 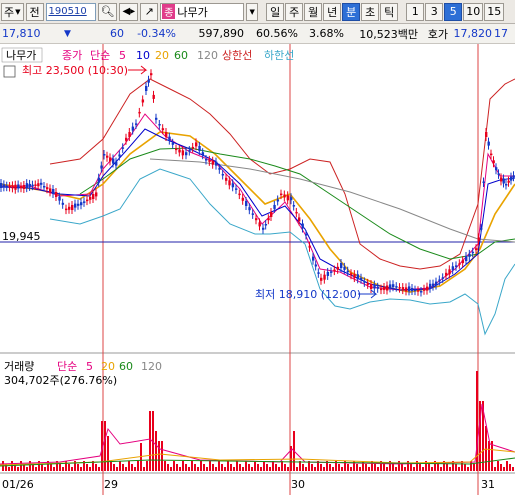 What do you see at coordinates (221, 33) in the screenshot?
I see `trade-volume: 597,890` at bounding box center [221, 33].